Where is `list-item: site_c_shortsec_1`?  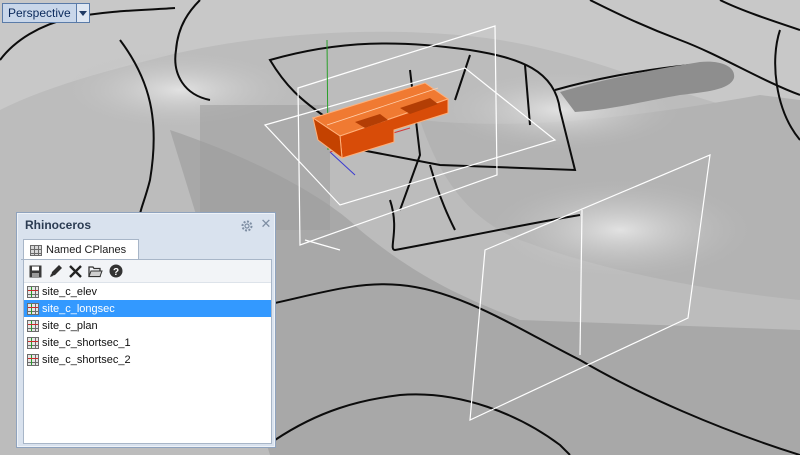 list-item: site_c_shortsec_1 is located at coordinates (147, 342).